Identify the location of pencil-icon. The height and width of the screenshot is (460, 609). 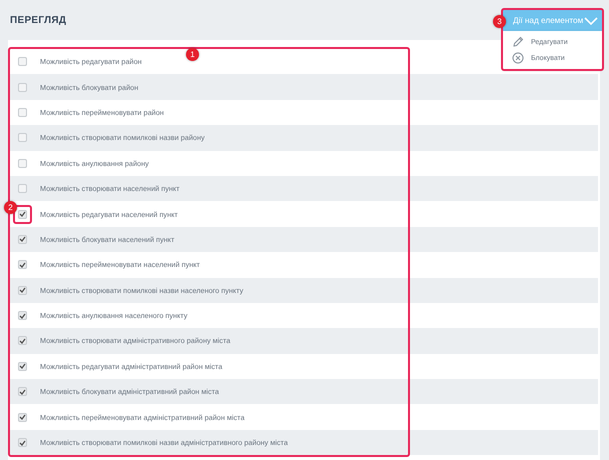
(518, 42).